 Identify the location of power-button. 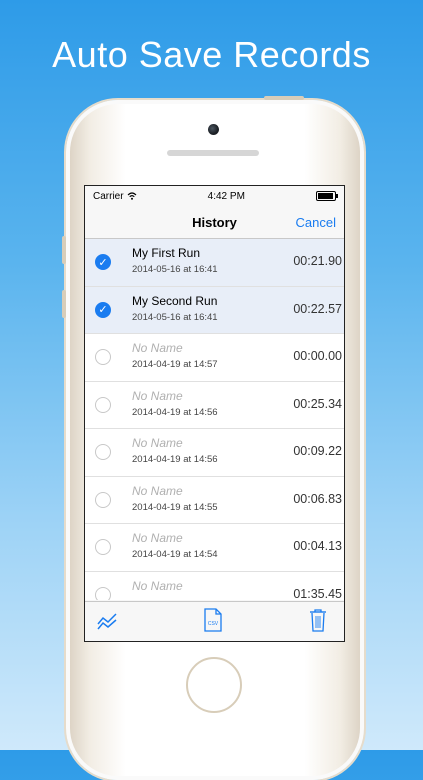
(284, 98).